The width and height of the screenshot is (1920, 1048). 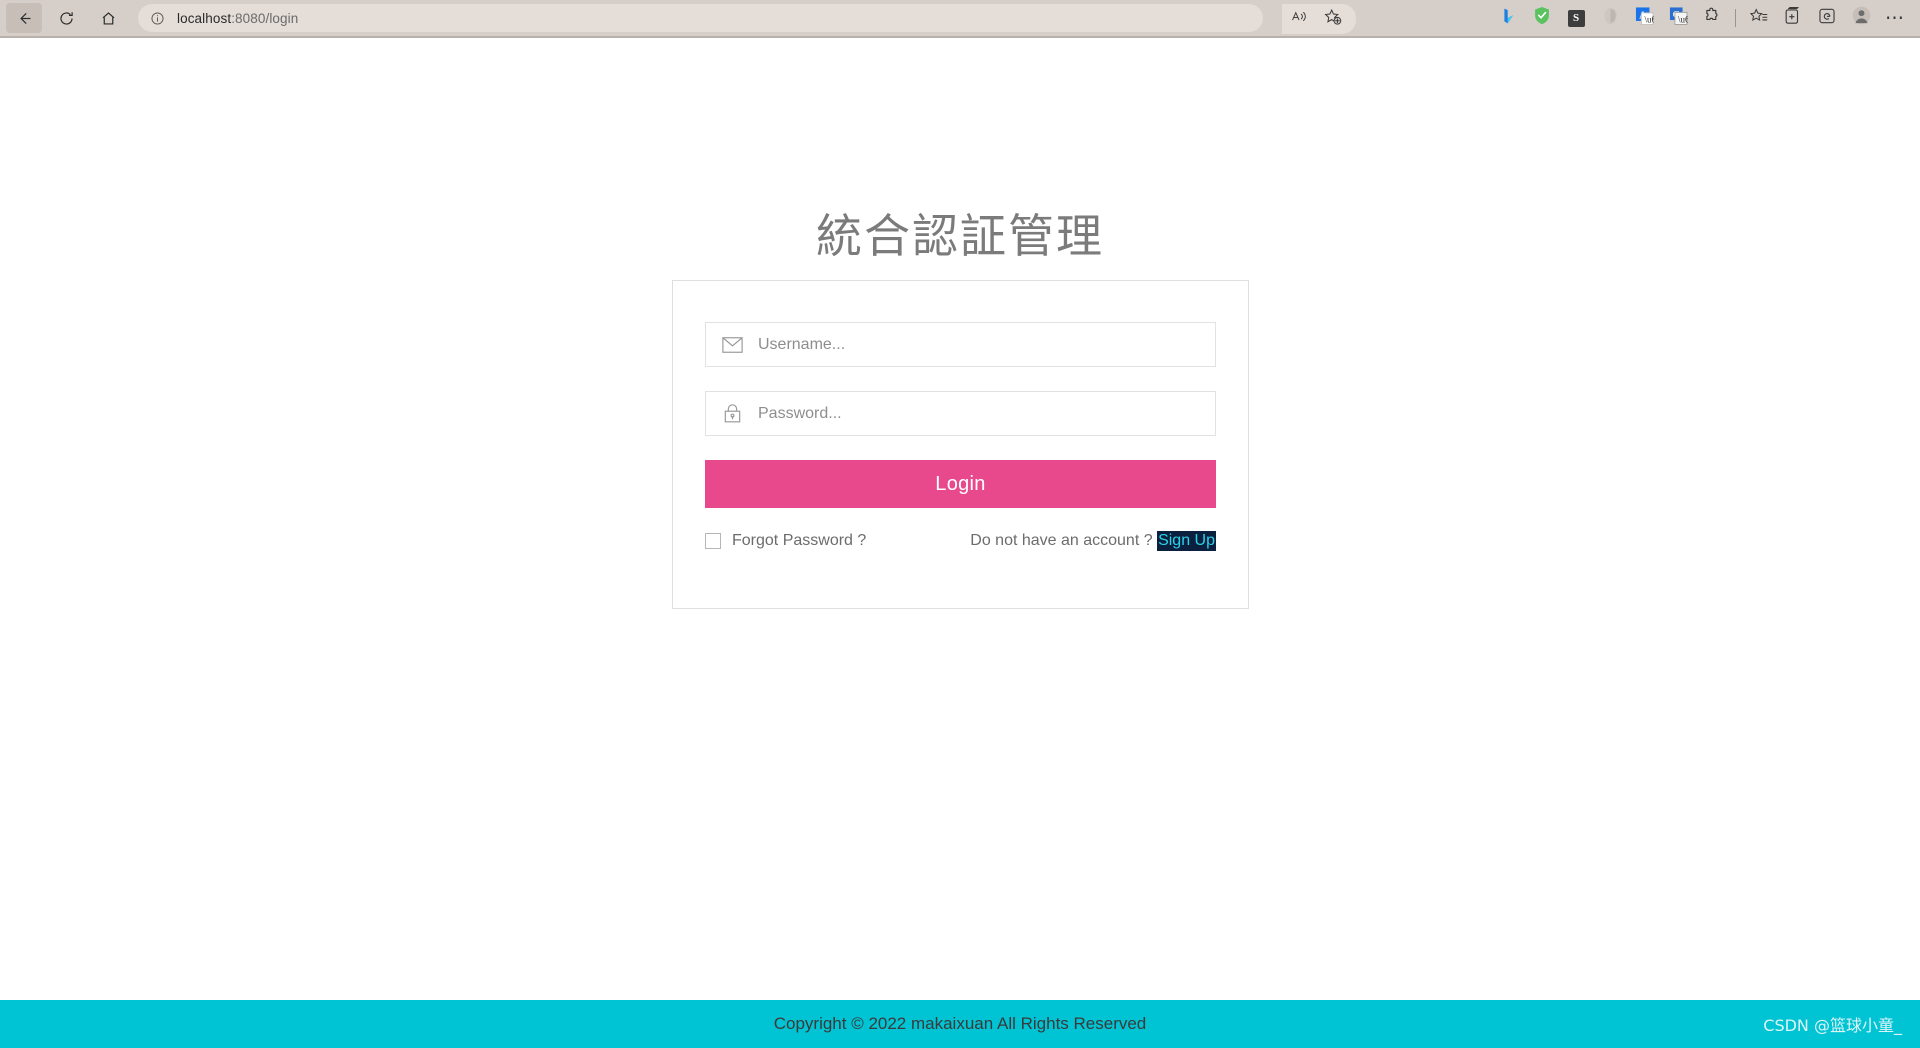 I want to click on info-circle-icon, so click(x=157, y=18).